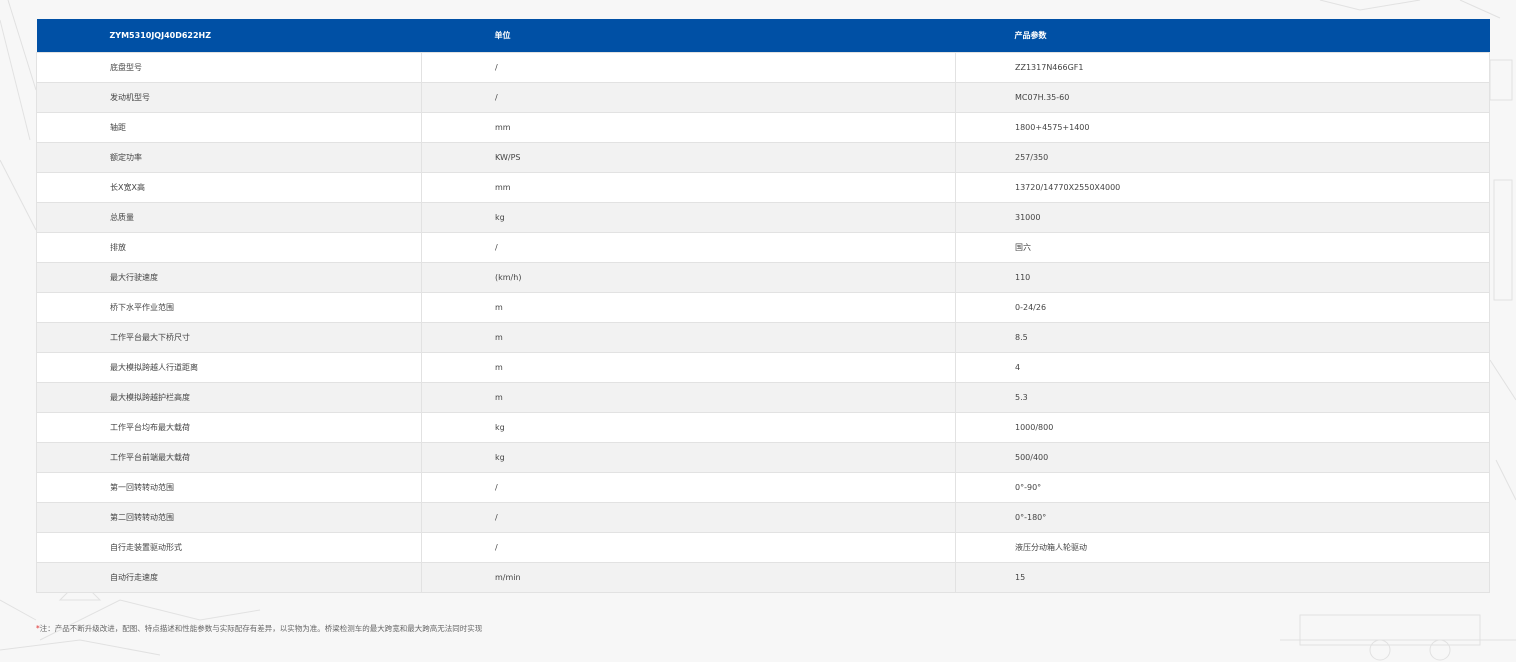  I want to click on table-row: 最大模拟跨越护栏高度 m 5.3, so click(763, 397).